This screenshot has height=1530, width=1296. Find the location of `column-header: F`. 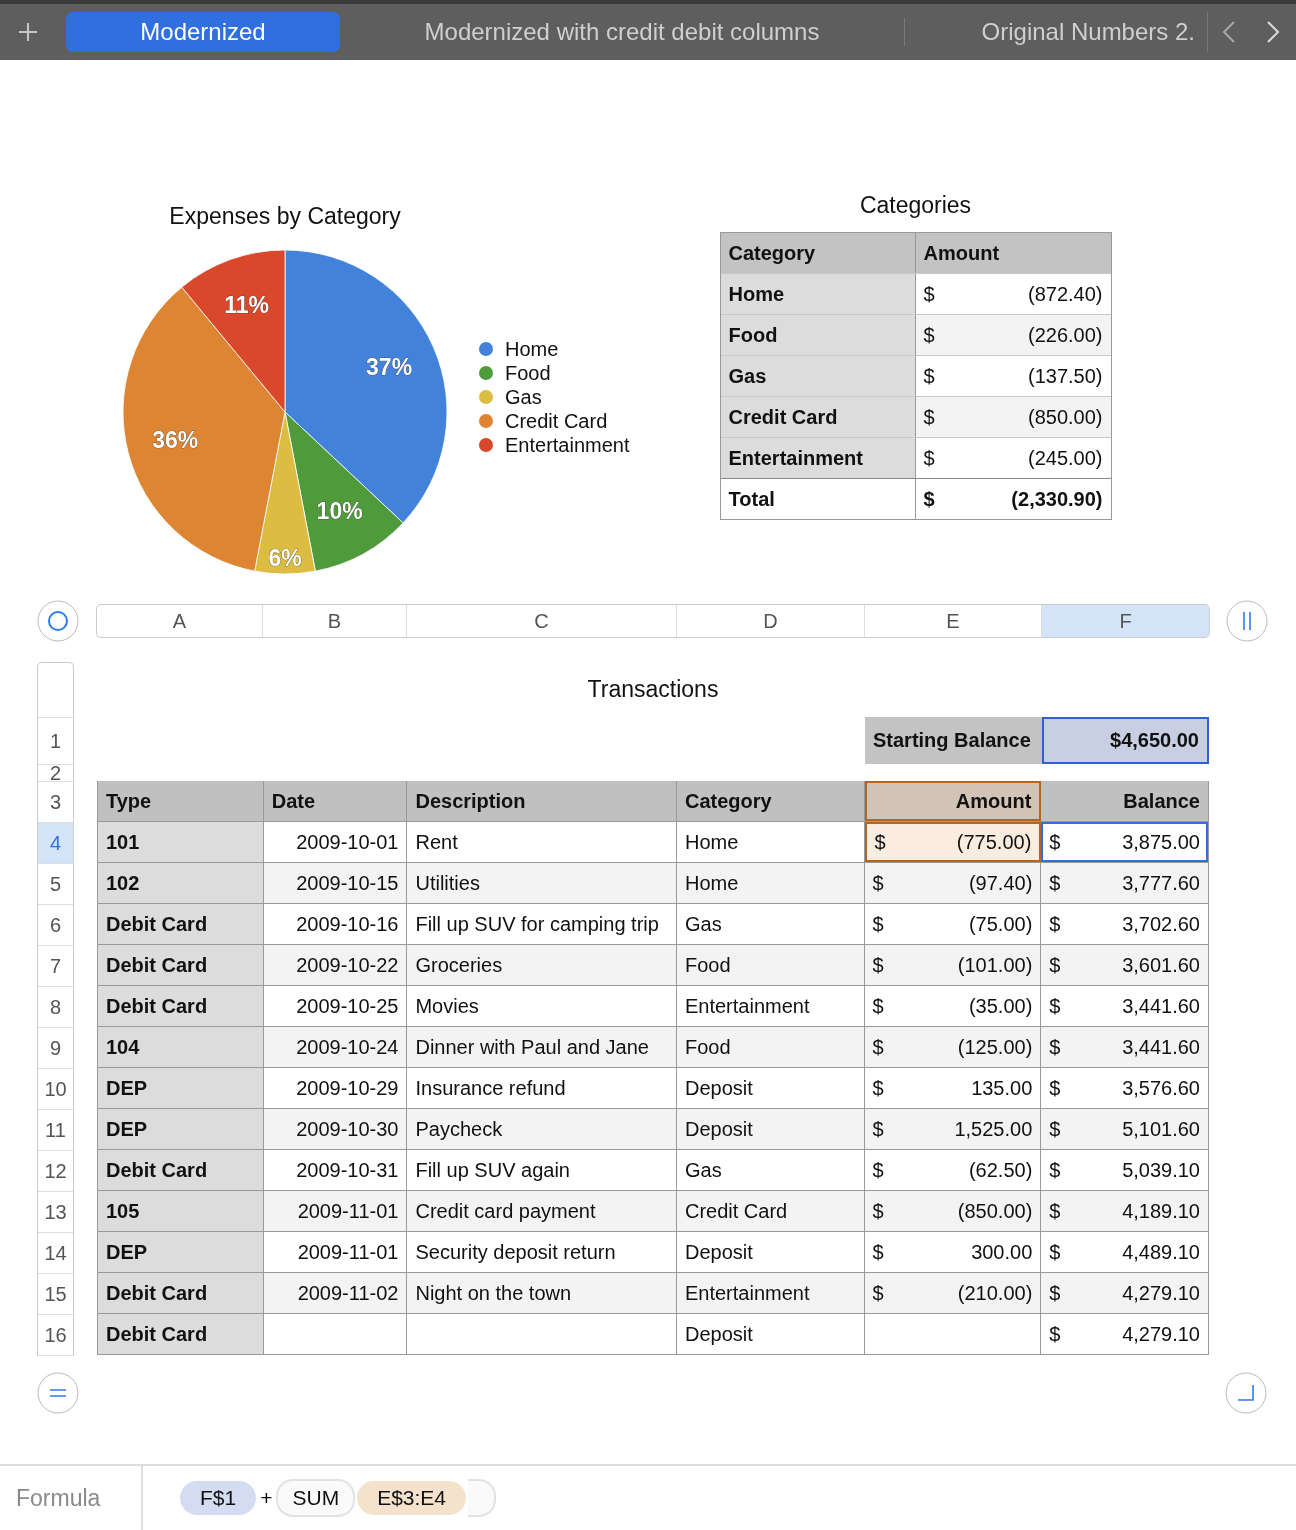

column-header: F is located at coordinates (1125, 621).